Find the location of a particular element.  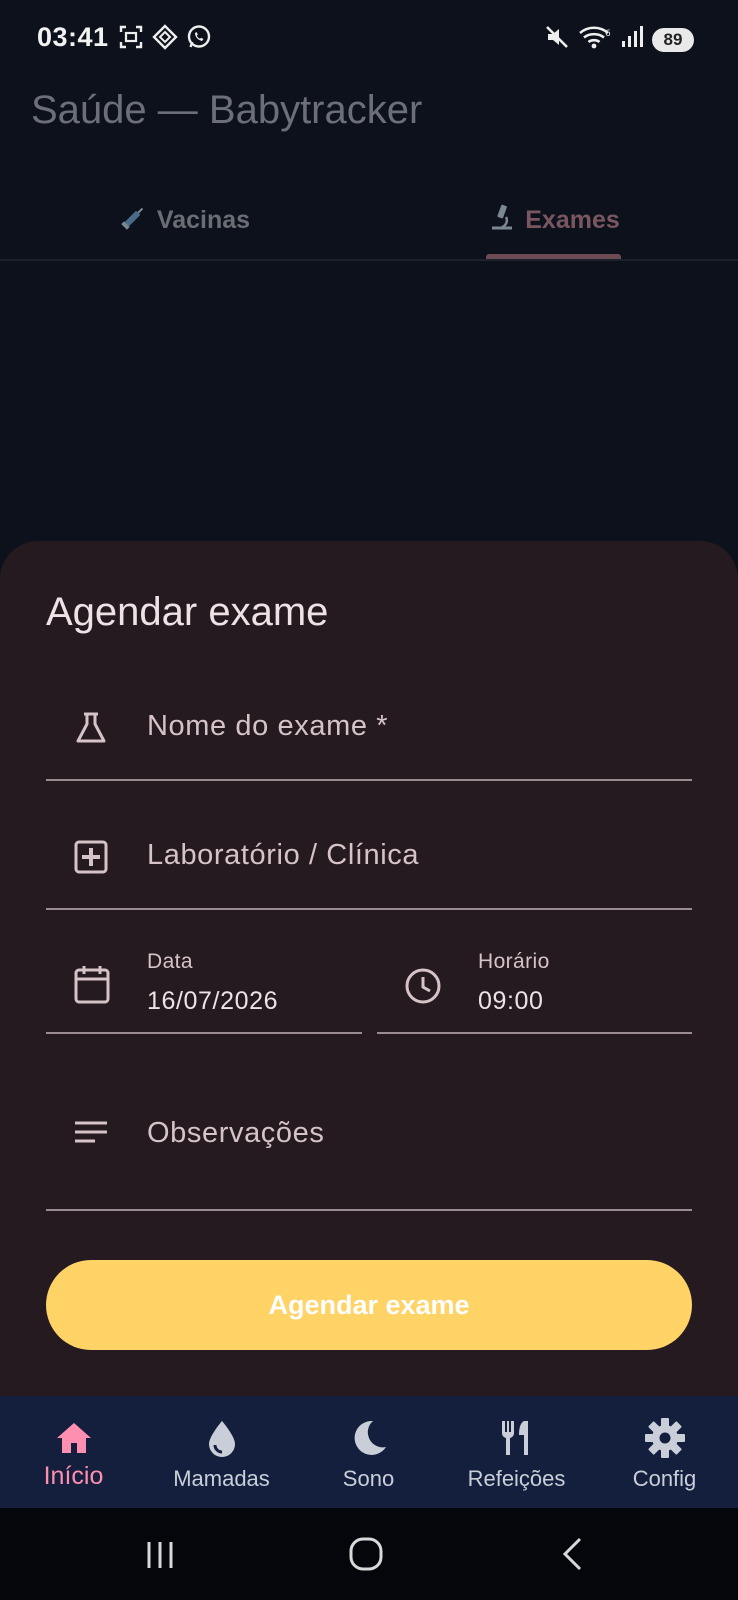

clock-icon is located at coordinates (423, 988).